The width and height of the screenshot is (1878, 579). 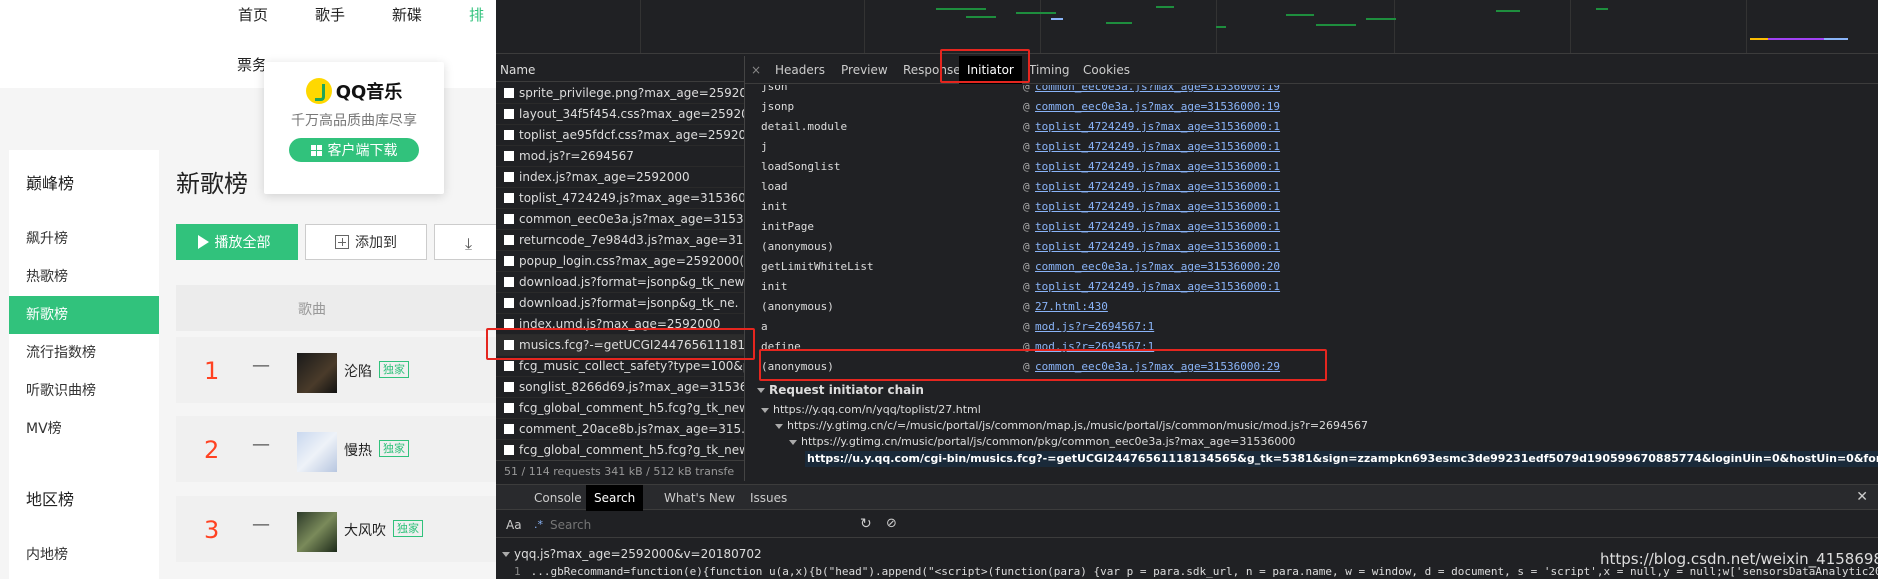 What do you see at coordinates (514, 525) in the screenshot?
I see `match-case-toggle: Aa` at bounding box center [514, 525].